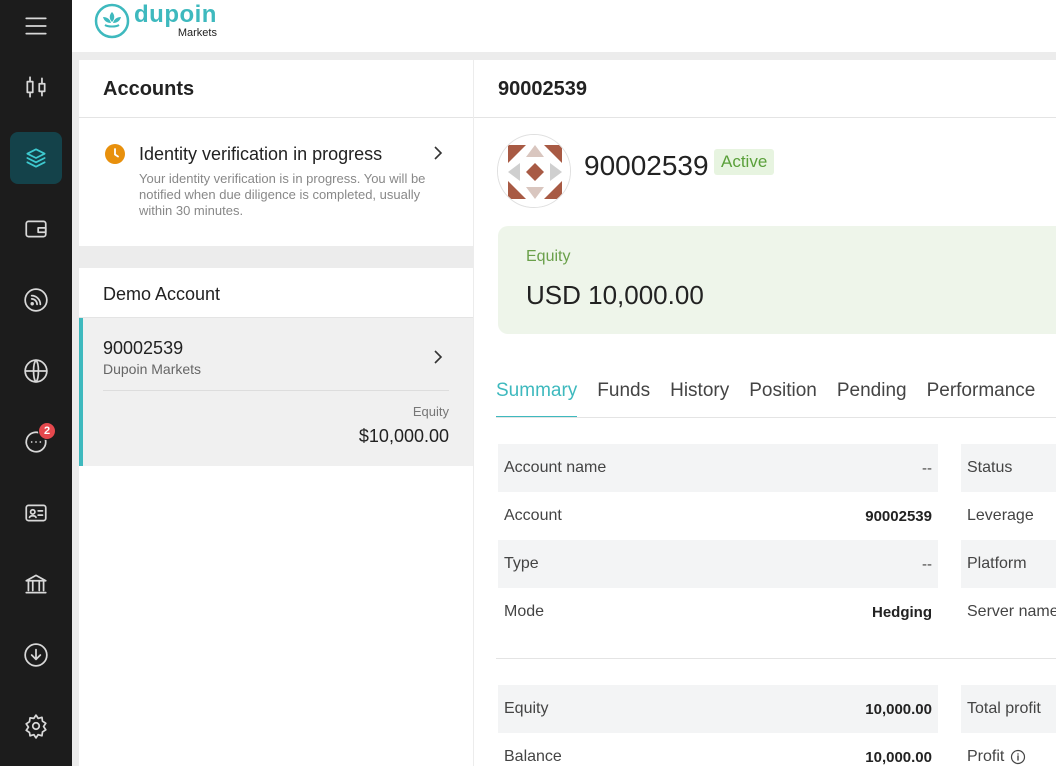 The width and height of the screenshot is (1056, 766). What do you see at coordinates (986, 756) in the screenshot?
I see `fin-label: Profit` at bounding box center [986, 756].